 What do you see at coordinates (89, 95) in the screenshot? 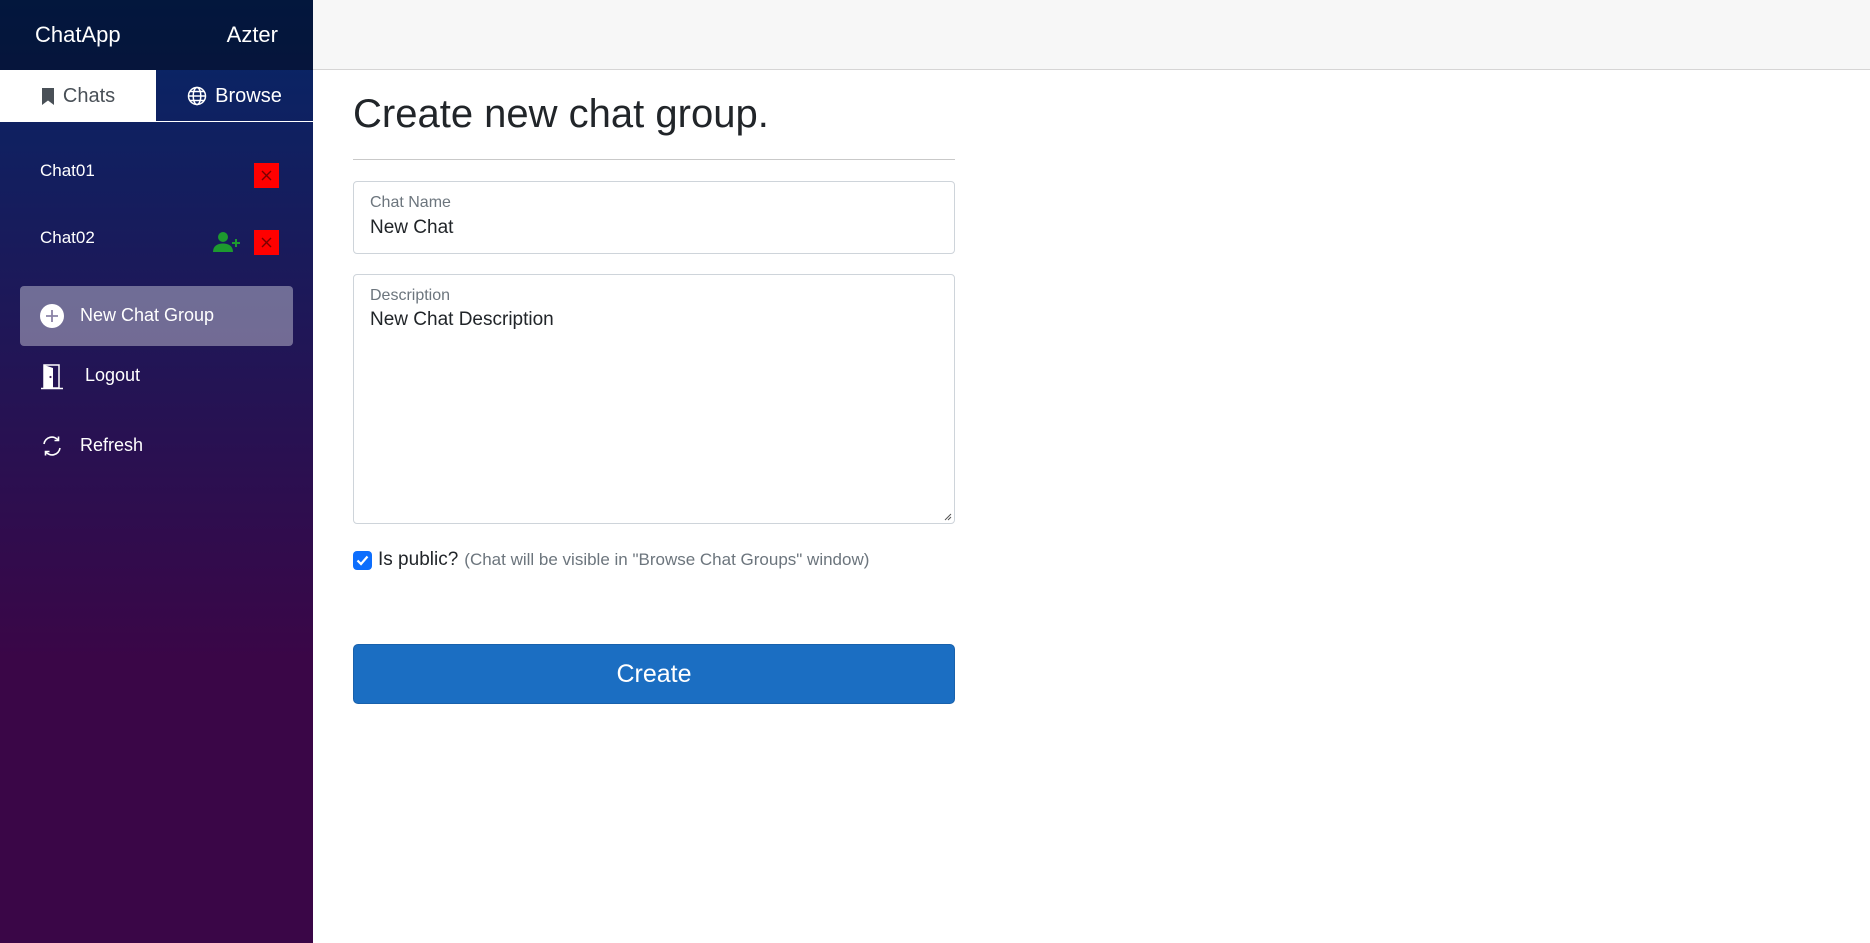
I see `tab-chats-label: Chats` at bounding box center [89, 95].